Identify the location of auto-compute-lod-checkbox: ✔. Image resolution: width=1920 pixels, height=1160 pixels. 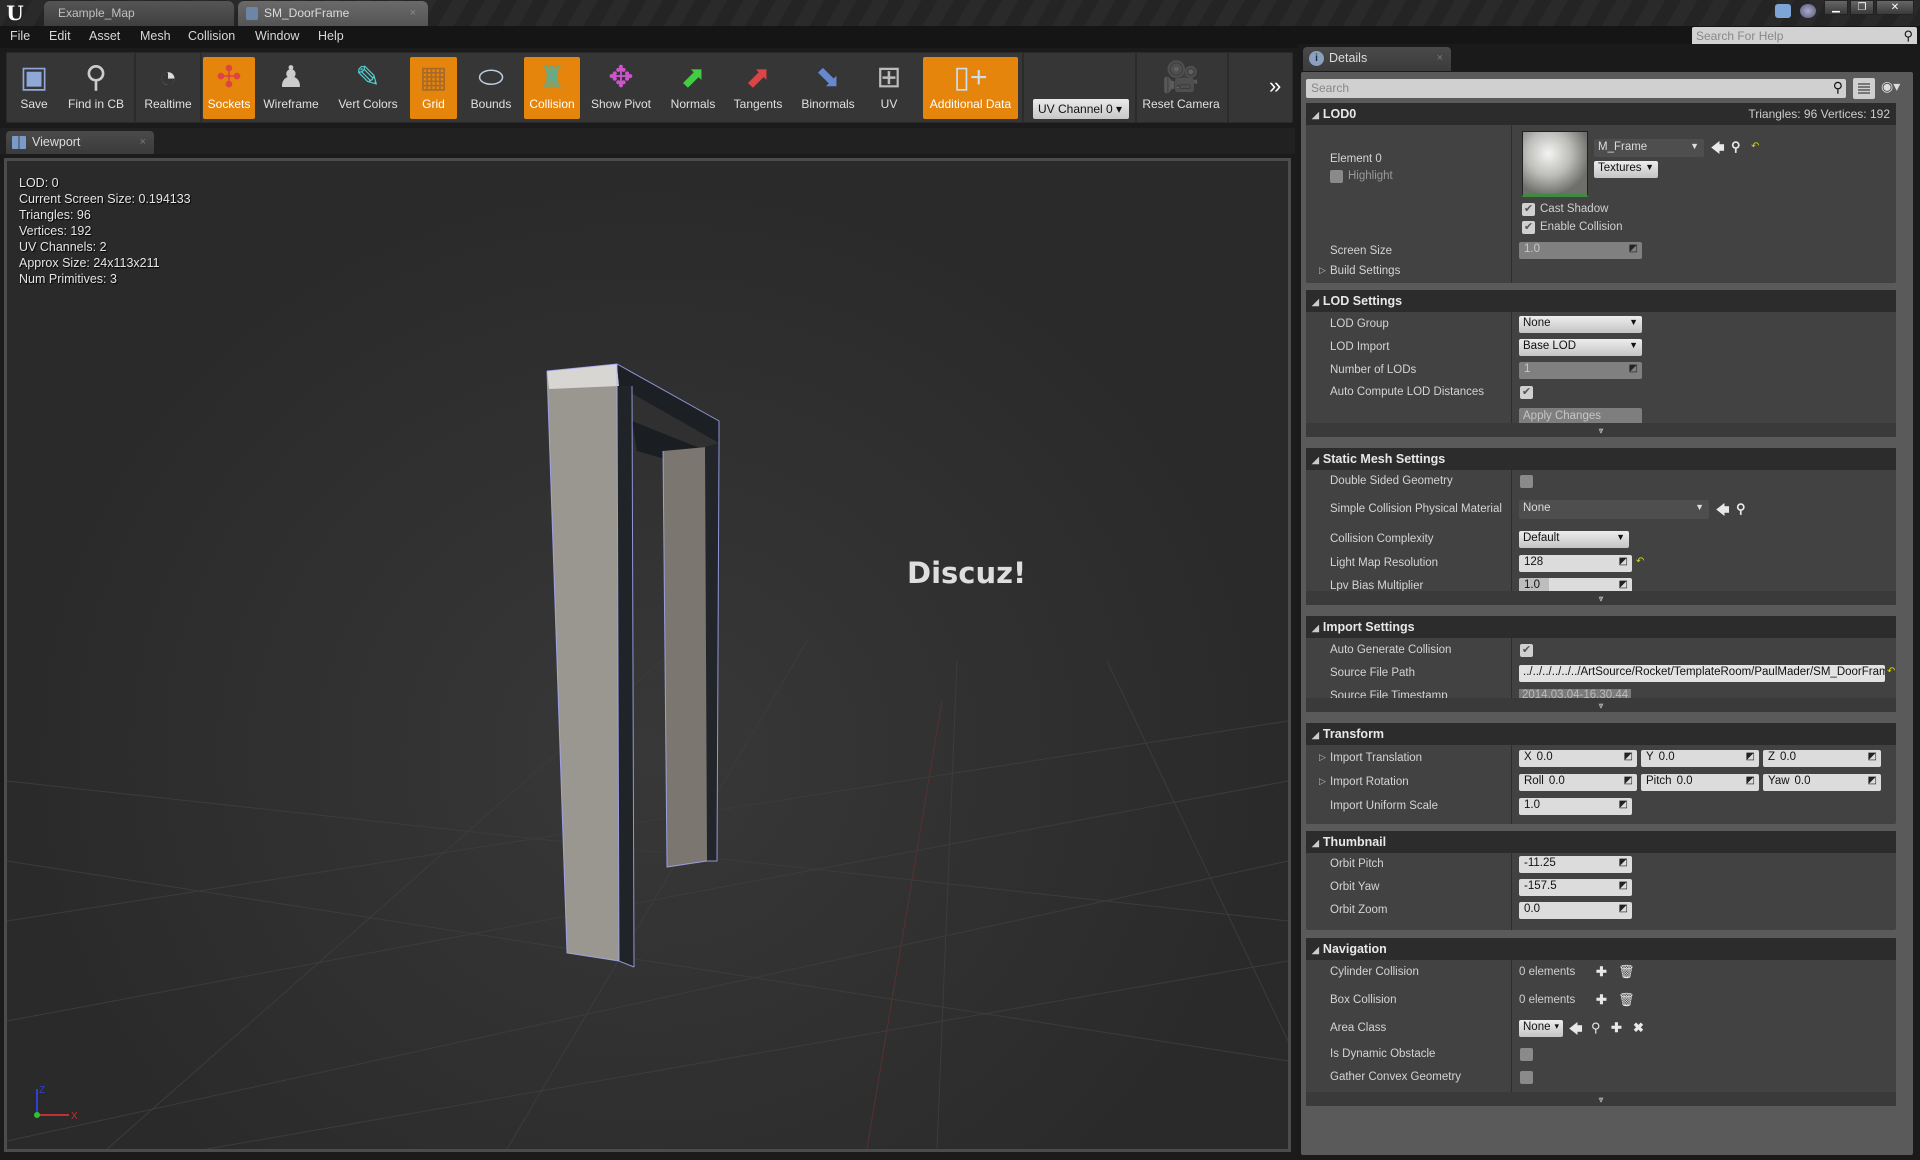
(1526, 392).